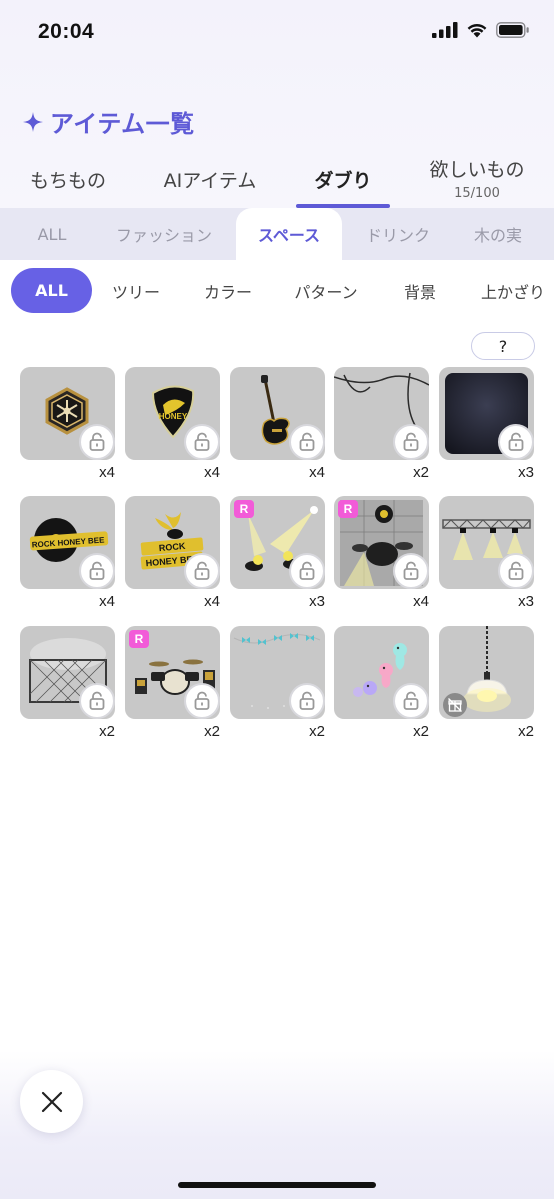 The image size is (554, 1199). Describe the element at coordinates (277, 291) in the screenshot. I see `filter-chips: ALL ツリー カラー パターン 背景 上かざり` at that location.